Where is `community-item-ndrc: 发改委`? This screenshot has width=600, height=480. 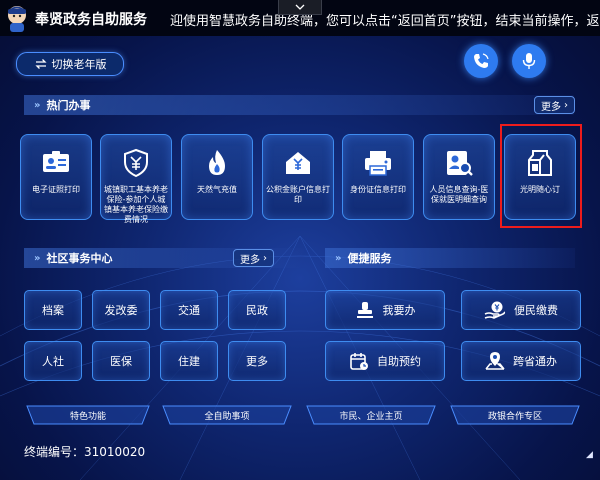 community-item-ndrc: 发改委 is located at coordinates (121, 310).